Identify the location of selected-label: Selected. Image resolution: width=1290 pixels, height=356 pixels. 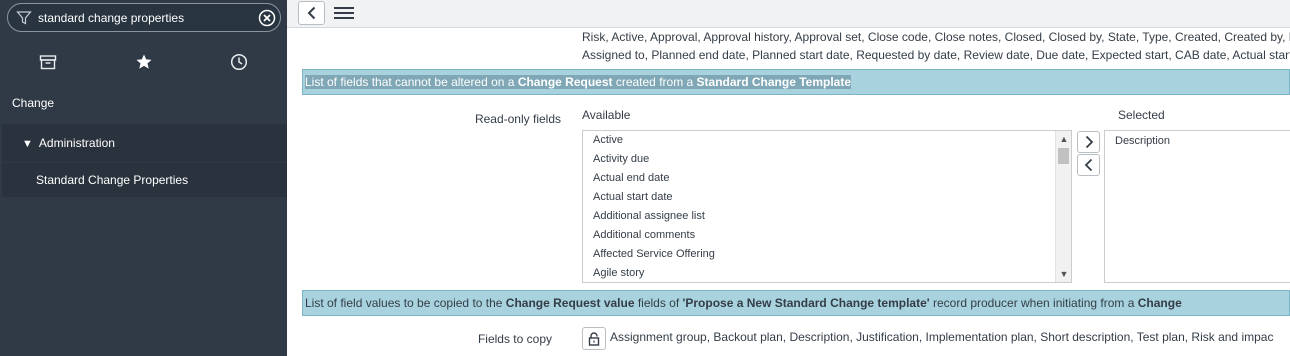
(1141, 115).